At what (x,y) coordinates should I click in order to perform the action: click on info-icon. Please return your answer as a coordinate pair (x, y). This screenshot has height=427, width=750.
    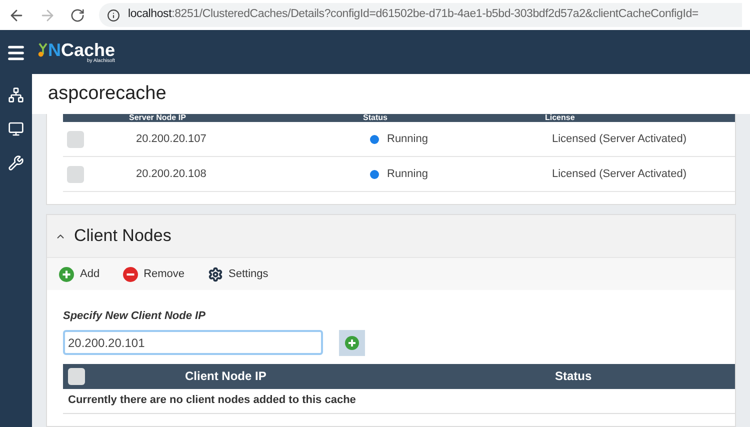
    Looking at the image, I should click on (113, 15).